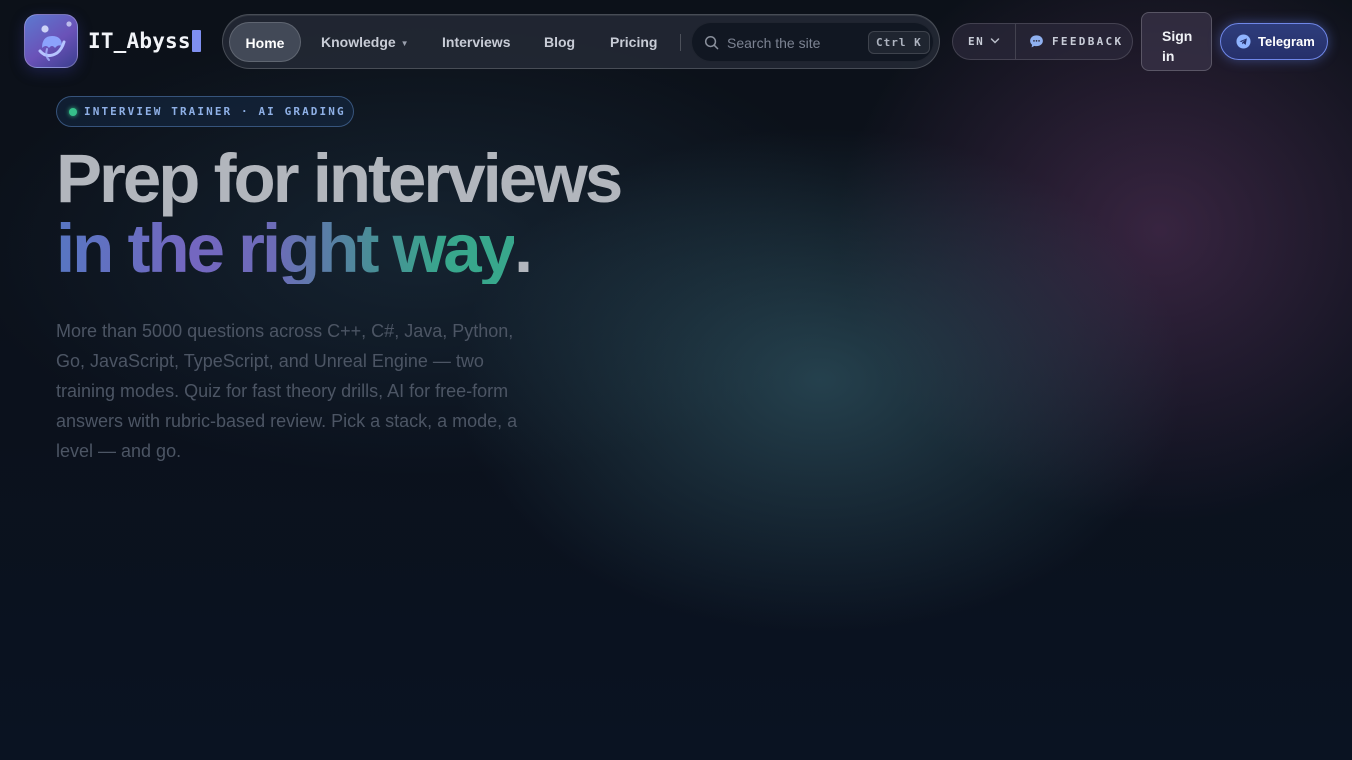  What do you see at coordinates (680, 42) in the screenshot?
I see `nav-divider` at bounding box center [680, 42].